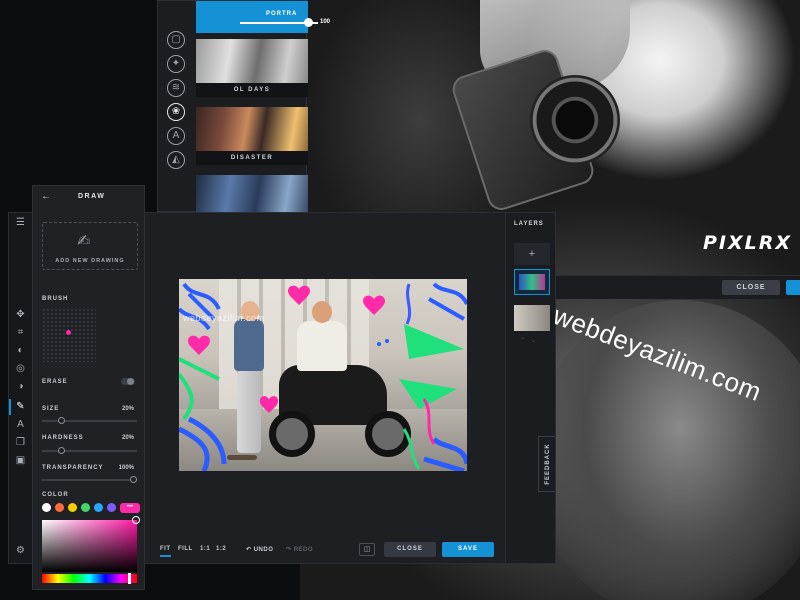  I want to click on size-label: SIZE, so click(51, 409).